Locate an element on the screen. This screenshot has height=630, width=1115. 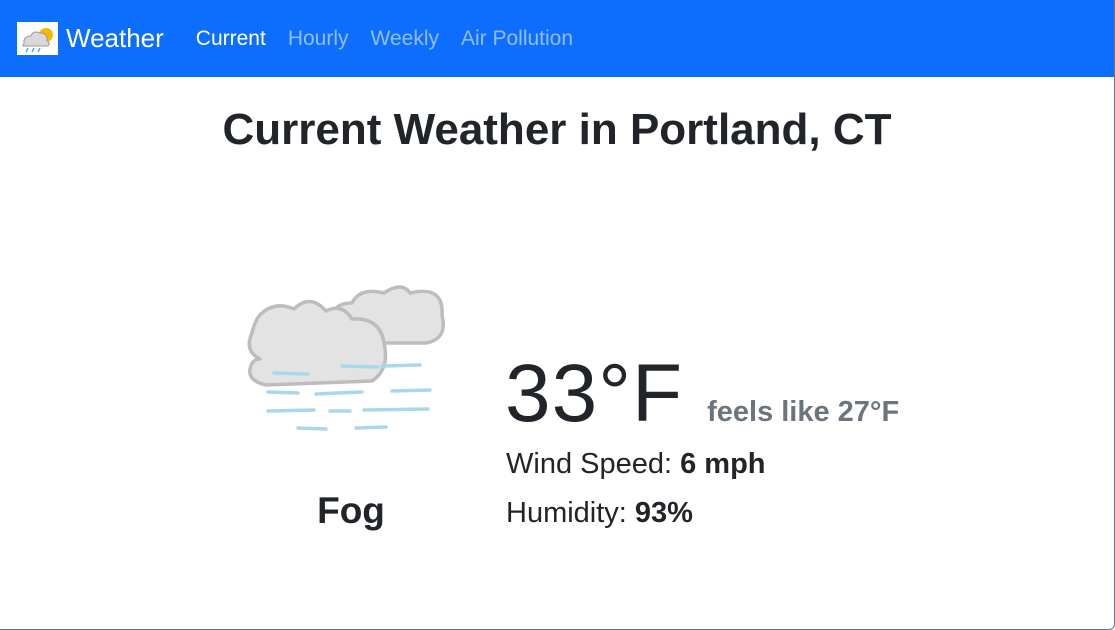
temperature-row: 33°F feels like 27°F is located at coordinates (702, 394).